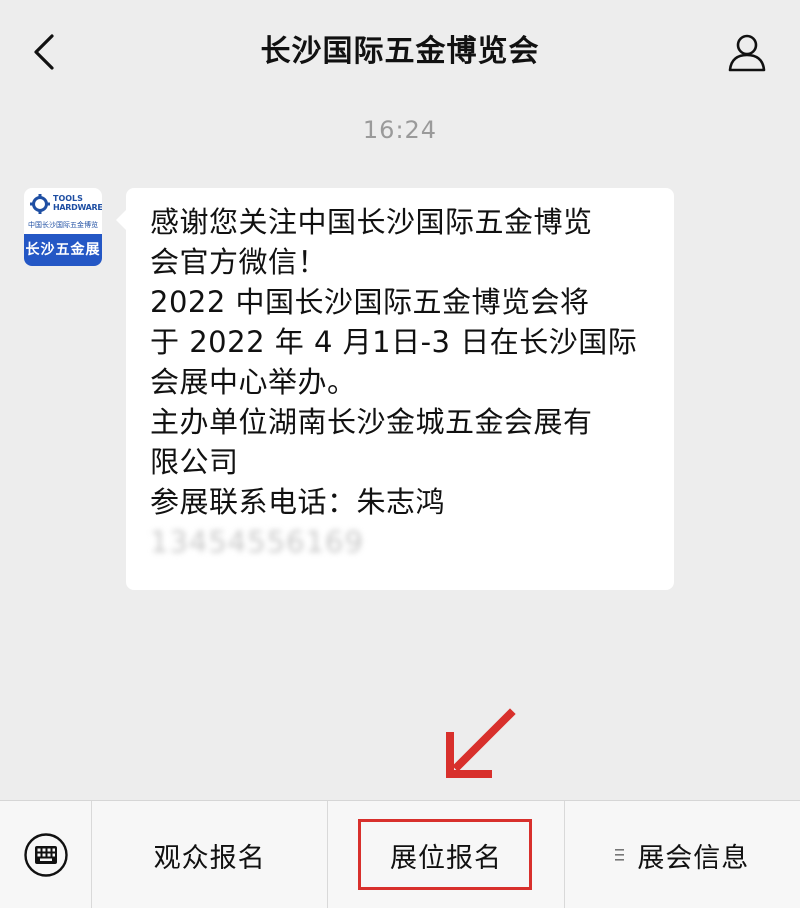 This screenshot has width=800, height=908. What do you see at coordinates (371, 422) in the screenshot?
I see `message-line: 主办单位湖南长沙金城五金会展有` at bounding box center [371, 422].